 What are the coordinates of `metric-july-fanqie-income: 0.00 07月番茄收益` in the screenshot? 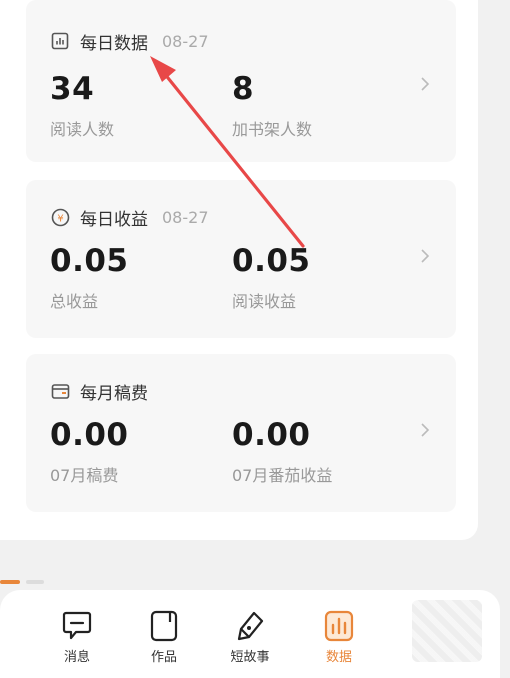 It's located at (282, 452).